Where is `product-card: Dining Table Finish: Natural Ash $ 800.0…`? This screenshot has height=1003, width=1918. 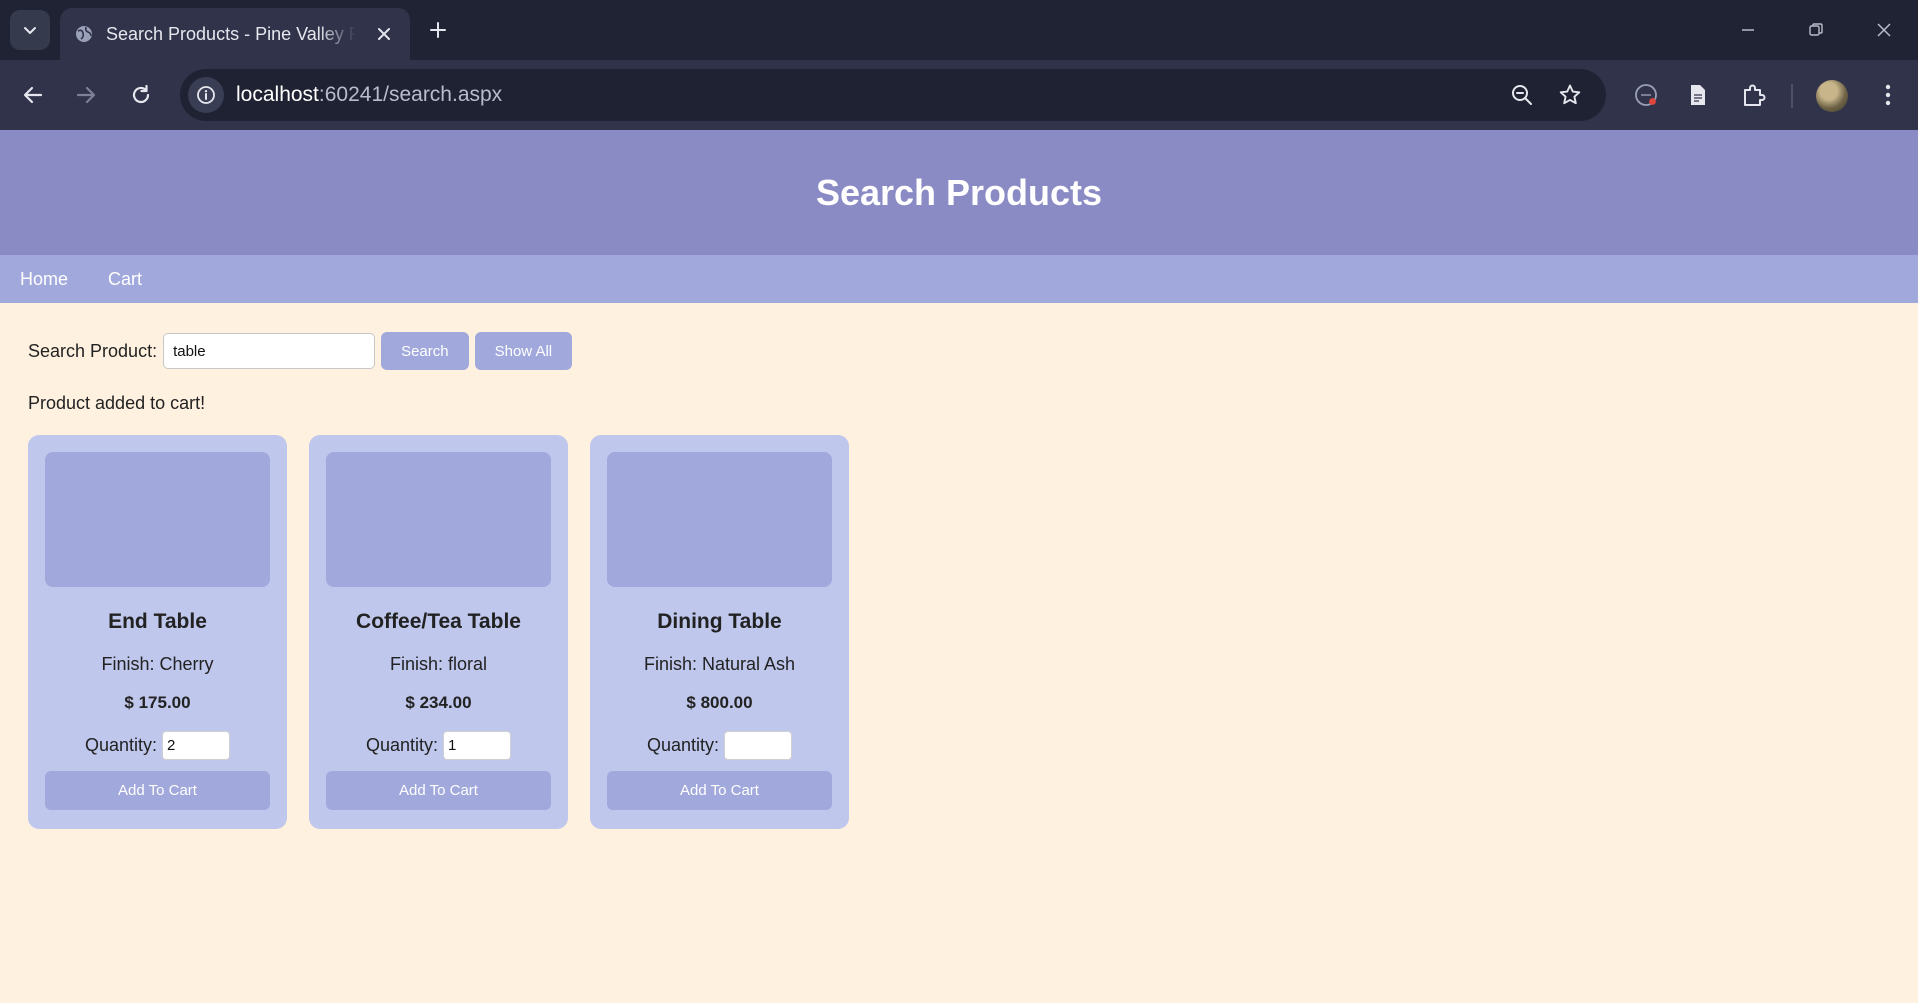
product-card: Dining Table Finish: Natural Ash $ 800.0… is located at coordinates (719, 632).